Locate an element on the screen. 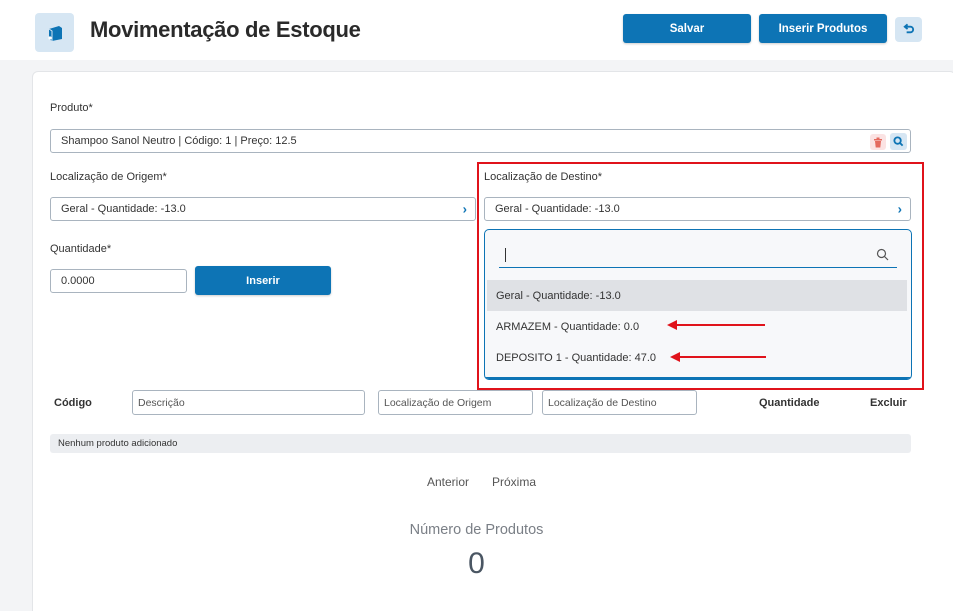  origin-value: Geral - Quantidade: -13.0 is located at coordinates (123, 209).